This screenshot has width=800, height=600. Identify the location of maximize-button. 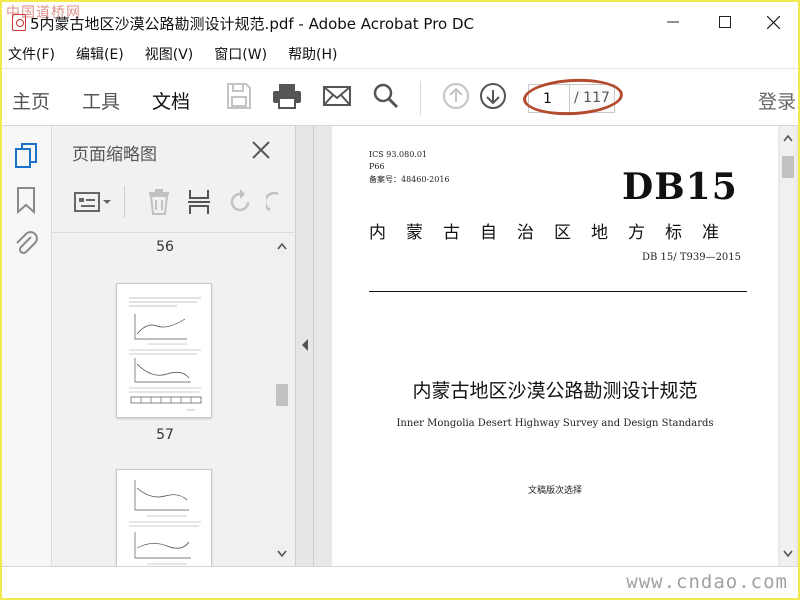
(725, 22).